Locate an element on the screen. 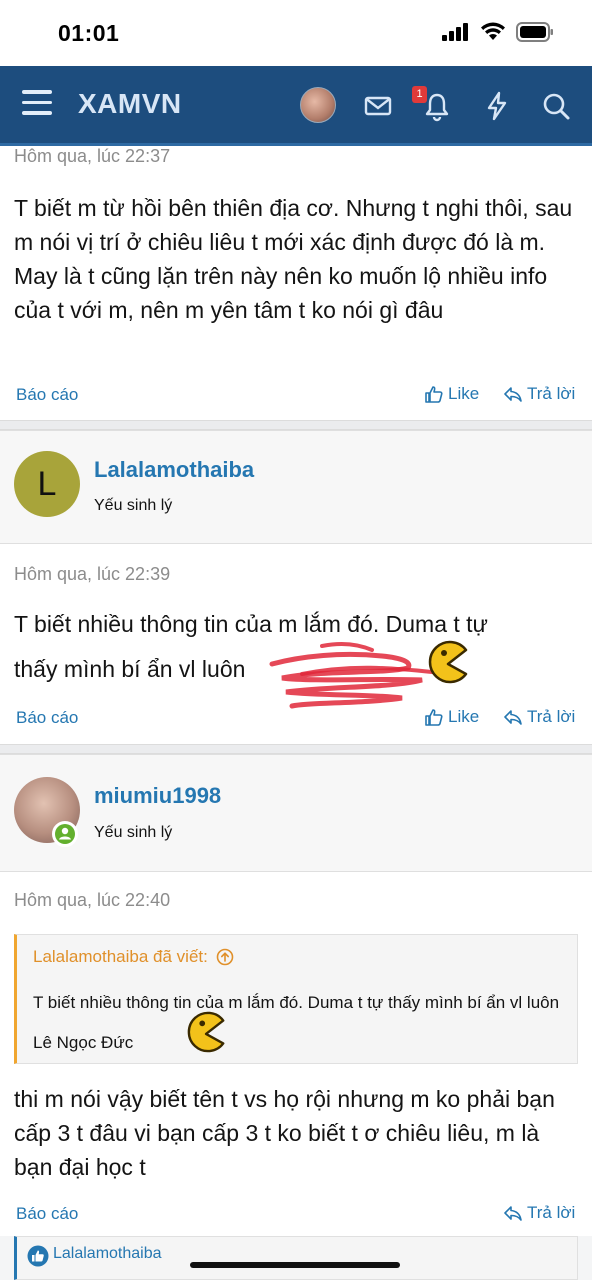 The height and width of the screenshot is (1280, 592). wifi-icon is located at coordinates (493, 31).